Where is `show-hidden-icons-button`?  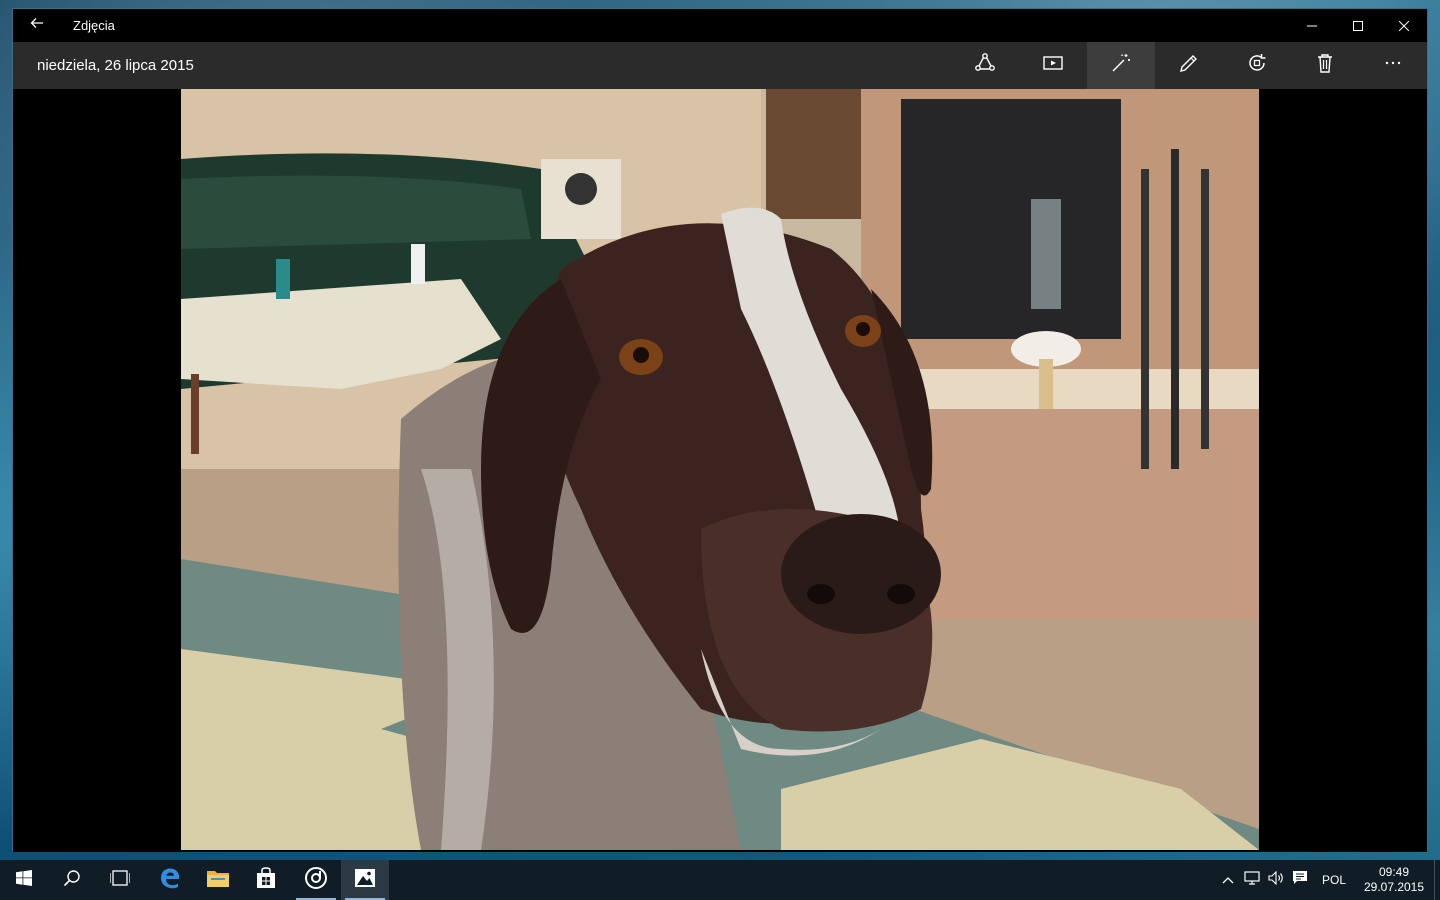 show-hidden-icons-button is located at coordinates (1228, 880).